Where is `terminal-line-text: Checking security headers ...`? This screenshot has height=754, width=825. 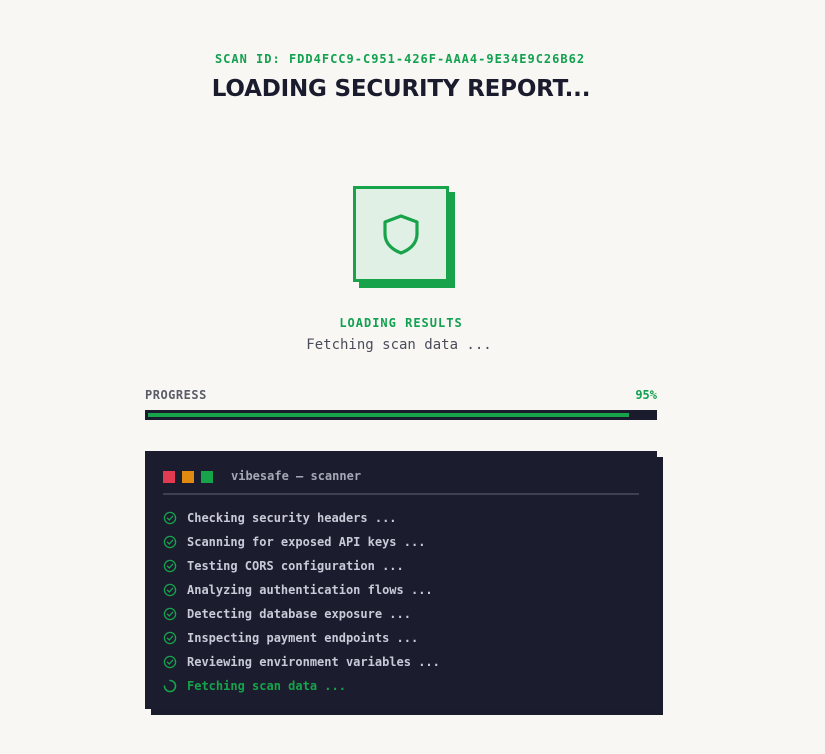 terminal-line-text: Checking security headers ... is located at coordinates (292, 518).